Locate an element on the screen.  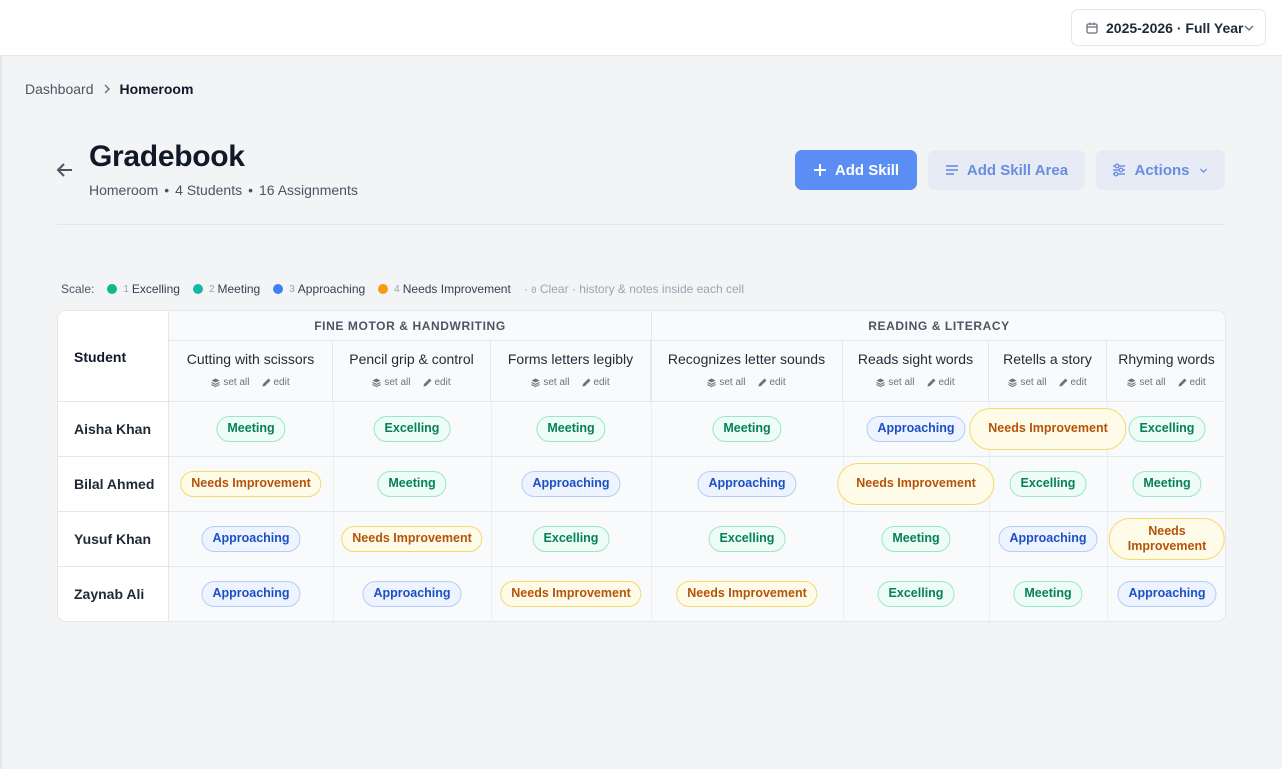
pencil-icon is located at coordinates (586, 382).